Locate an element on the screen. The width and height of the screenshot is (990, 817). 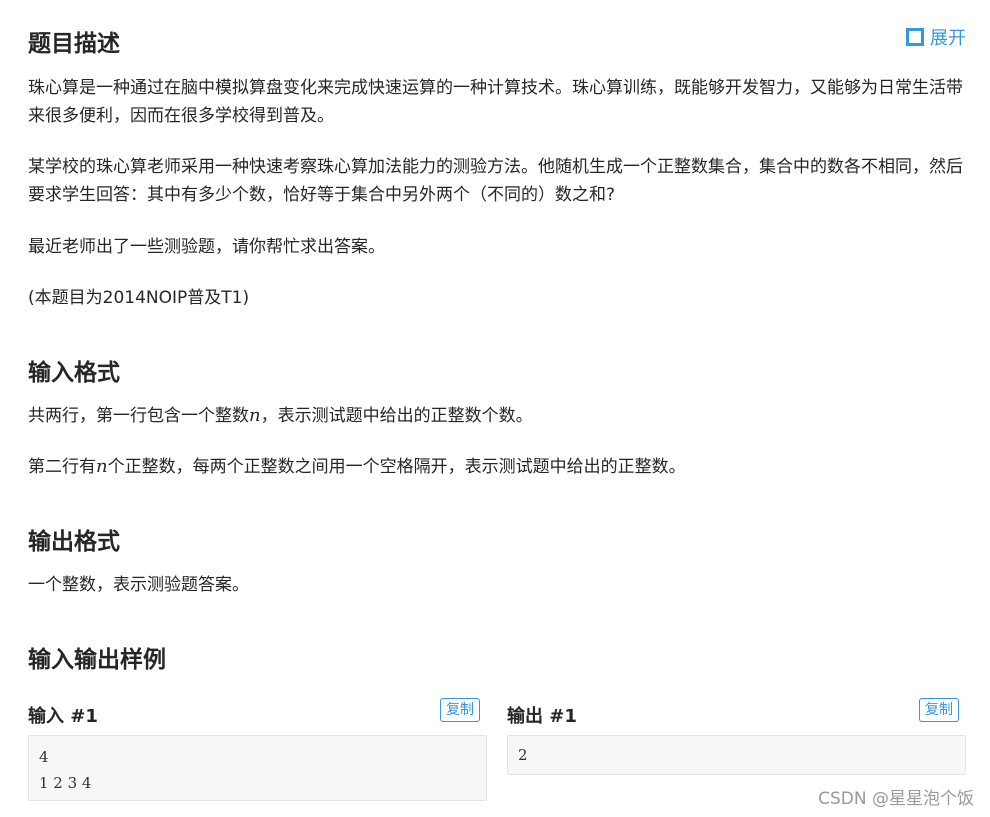
expand-button: 展开 is located at coordinates (936, 37).